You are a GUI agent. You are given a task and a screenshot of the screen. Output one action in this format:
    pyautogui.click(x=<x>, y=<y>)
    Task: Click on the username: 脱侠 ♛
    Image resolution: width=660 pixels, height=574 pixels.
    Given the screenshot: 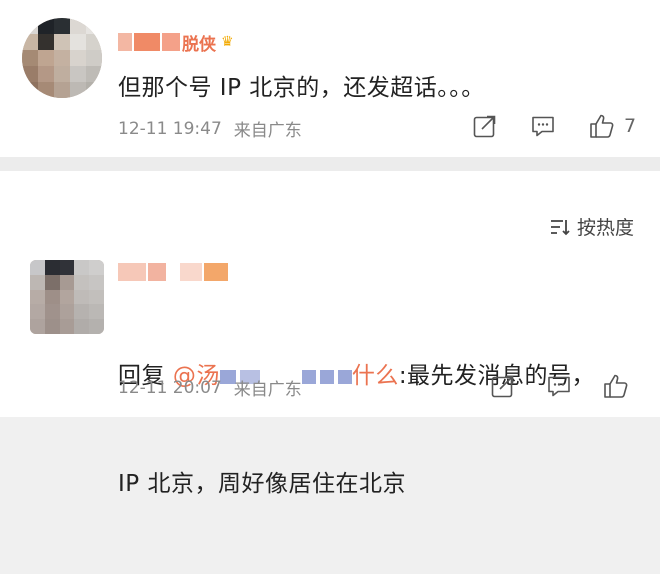 What is the action you would take?
    pyautogui.click(x=176, y=42)
    